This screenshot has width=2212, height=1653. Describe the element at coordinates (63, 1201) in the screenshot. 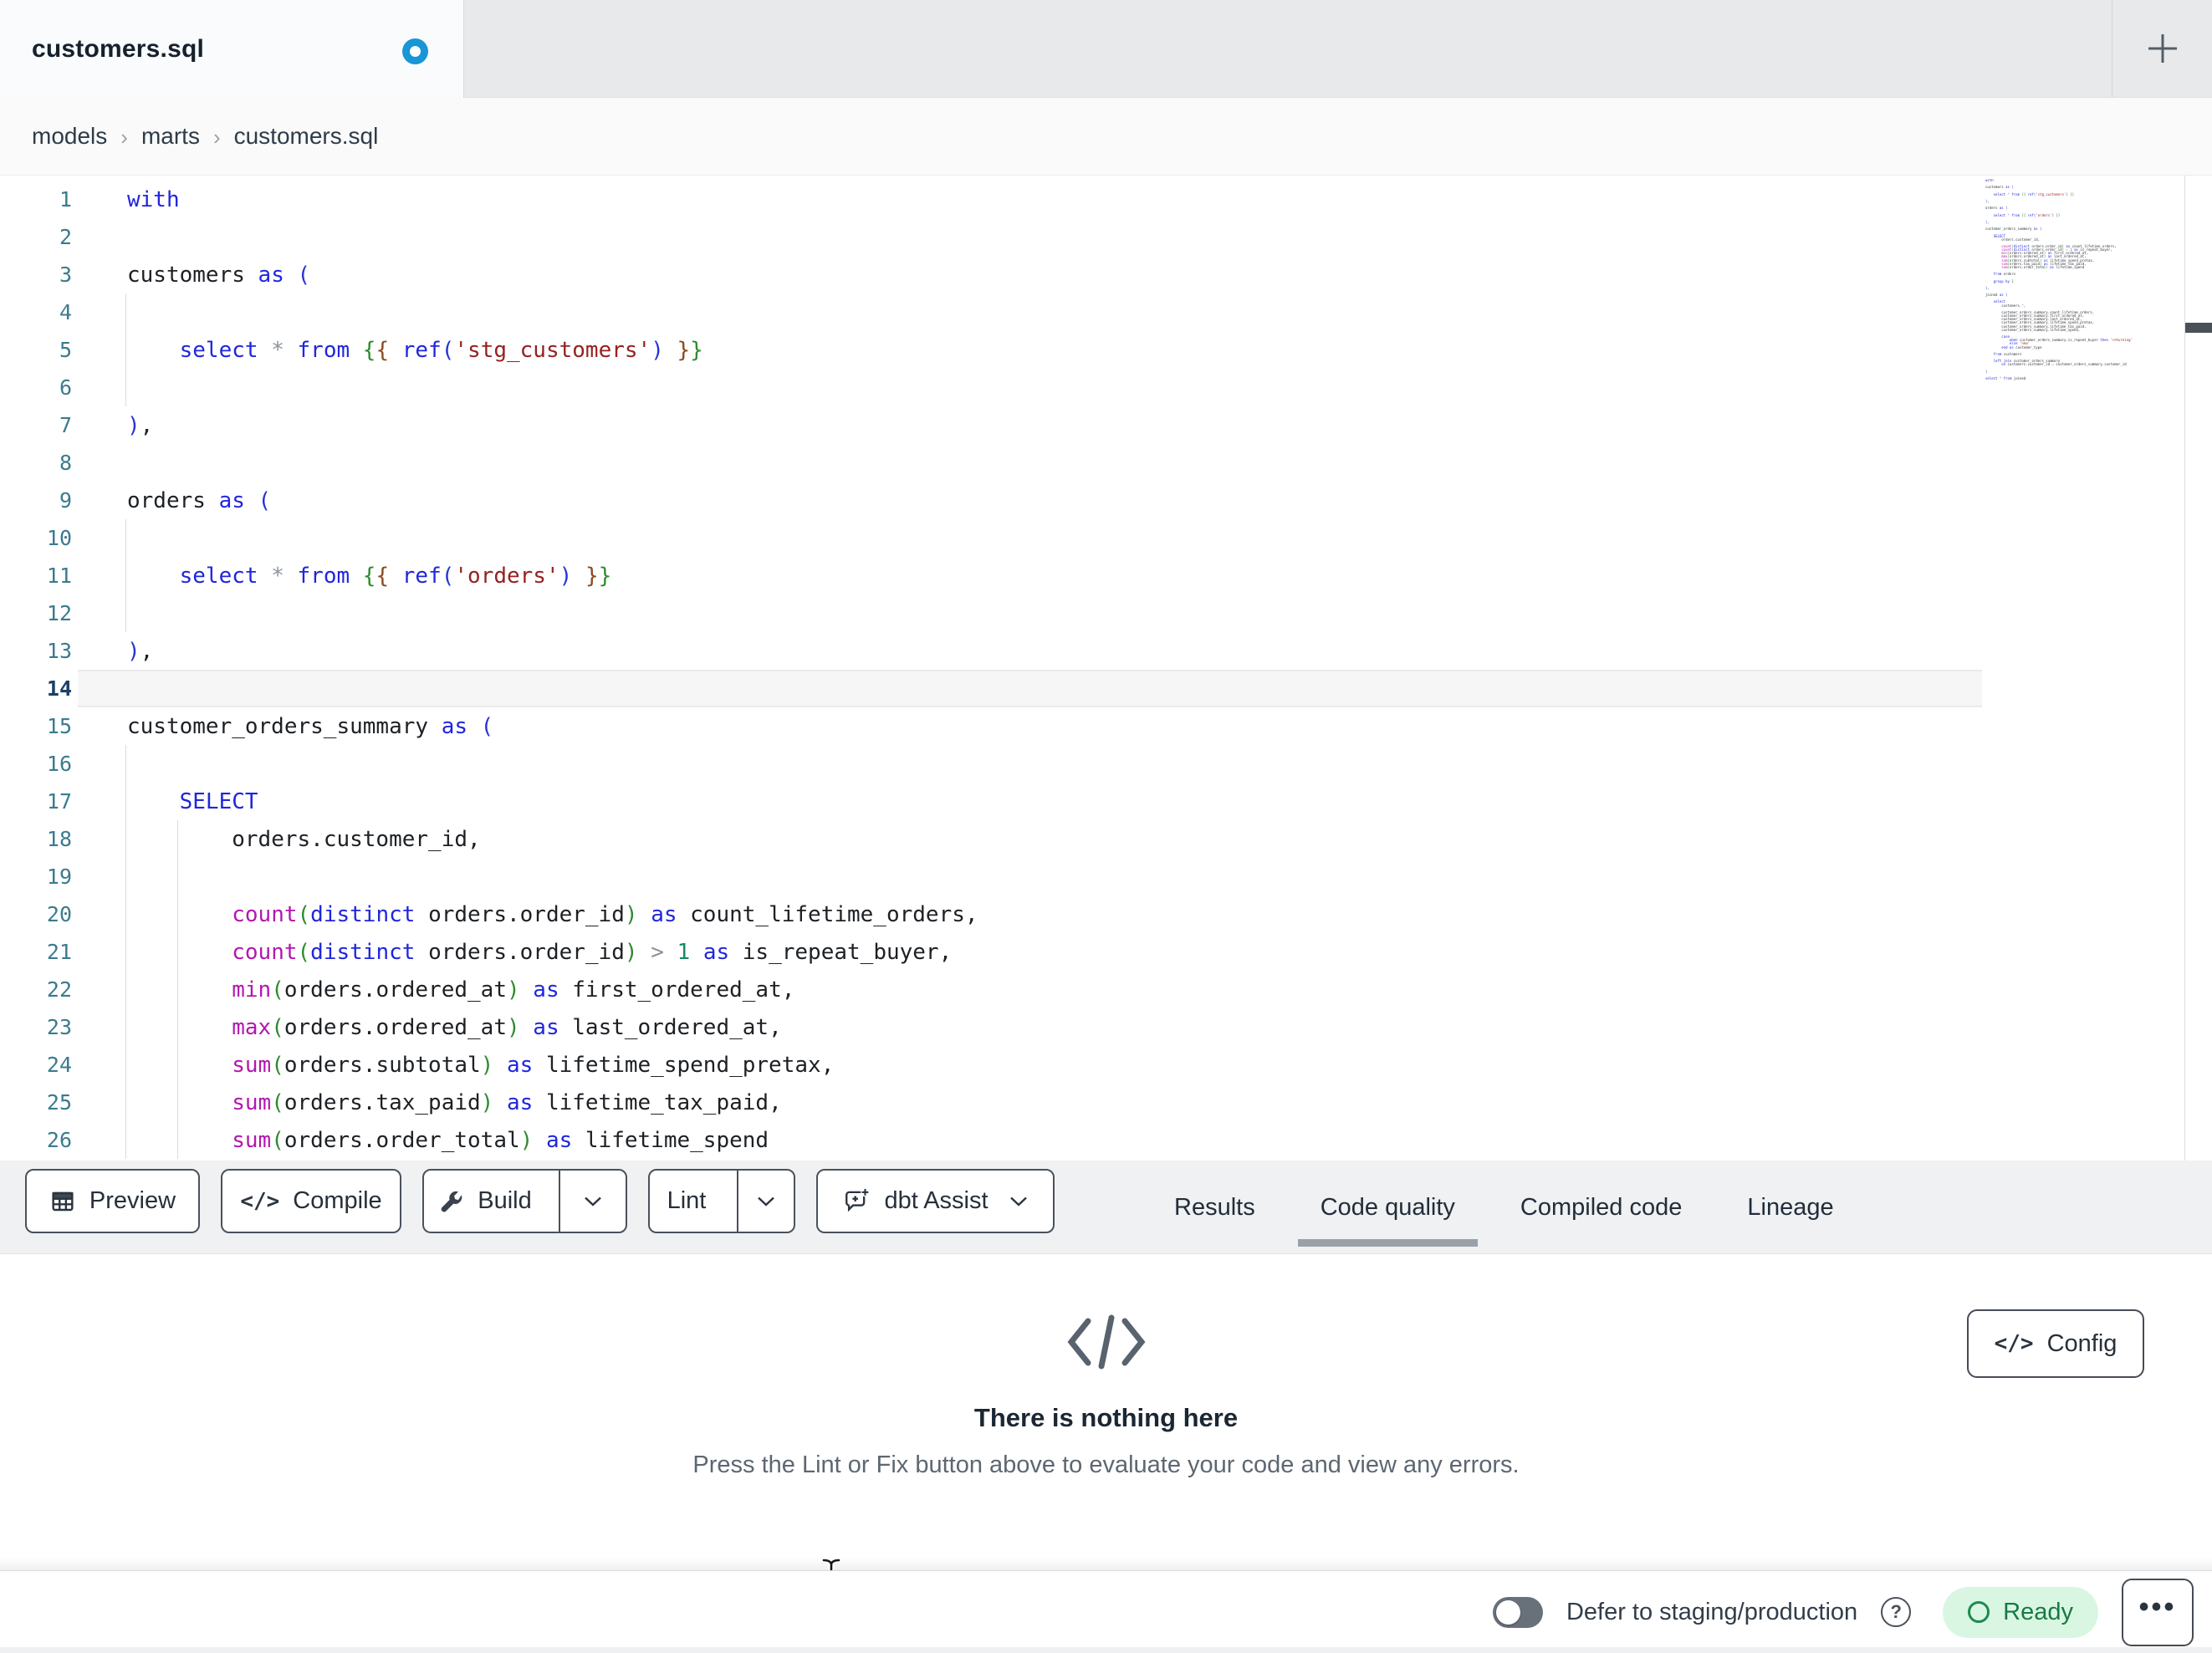

I see `table-icon` at that location.